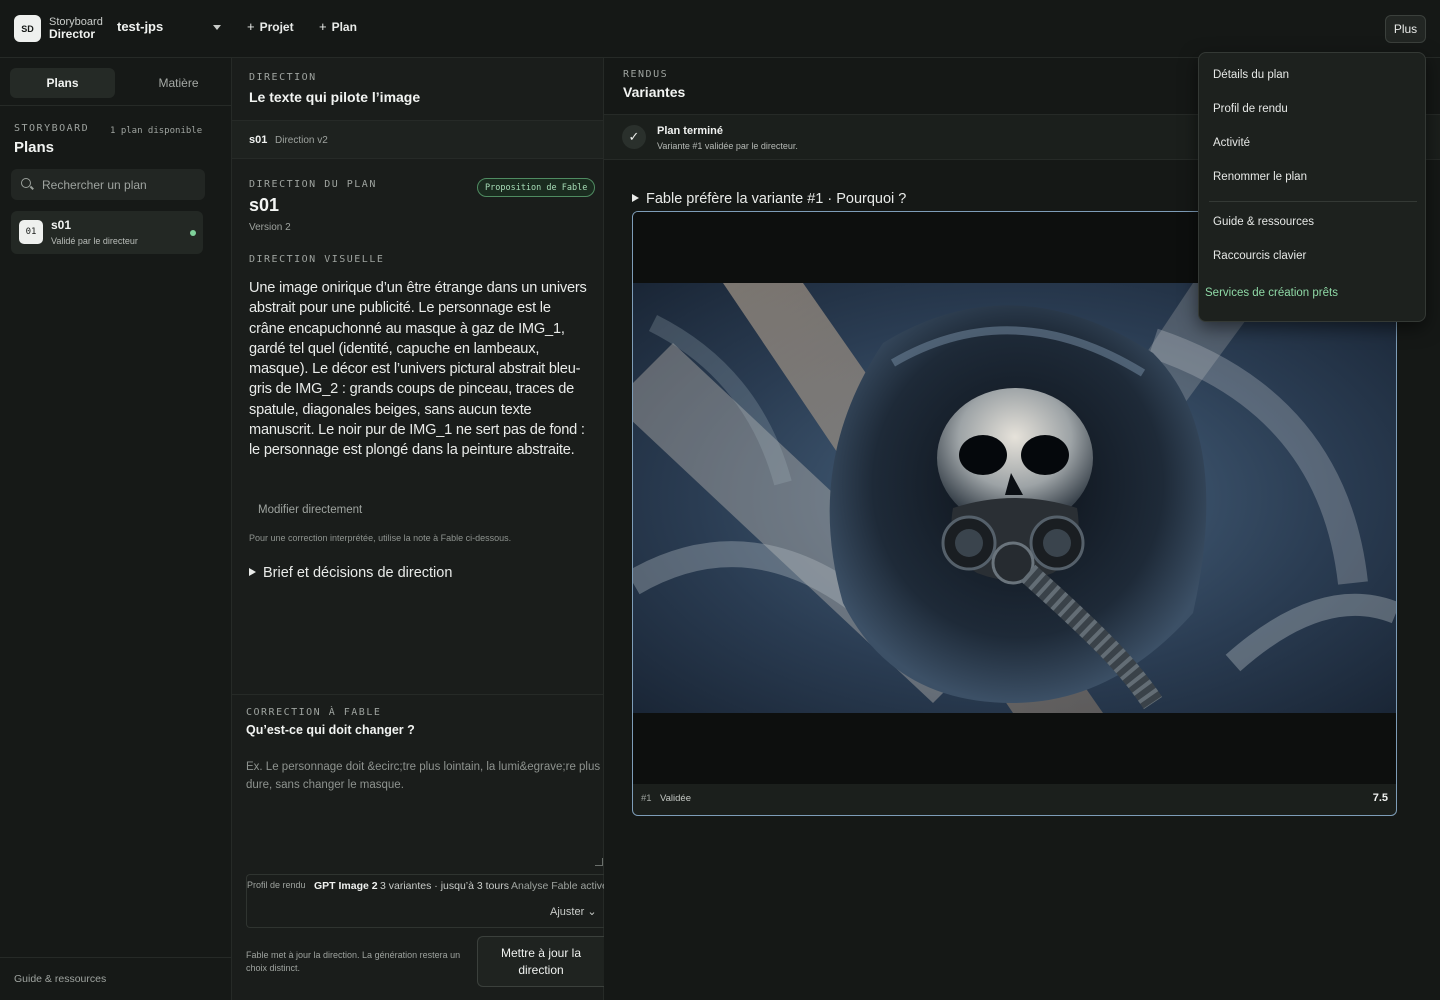  Describe the element at coordinates (72, 34) in the screenshot. I see `brand-line-2: Director` at that location.